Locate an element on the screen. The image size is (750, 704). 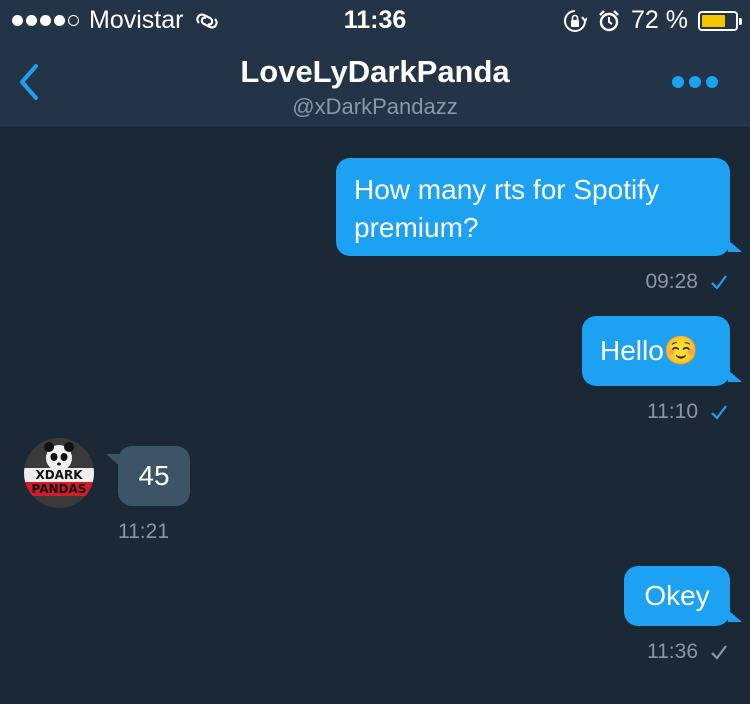
panda-avatar-image: XDARK PANDAS is located at coordinates (59, 473).